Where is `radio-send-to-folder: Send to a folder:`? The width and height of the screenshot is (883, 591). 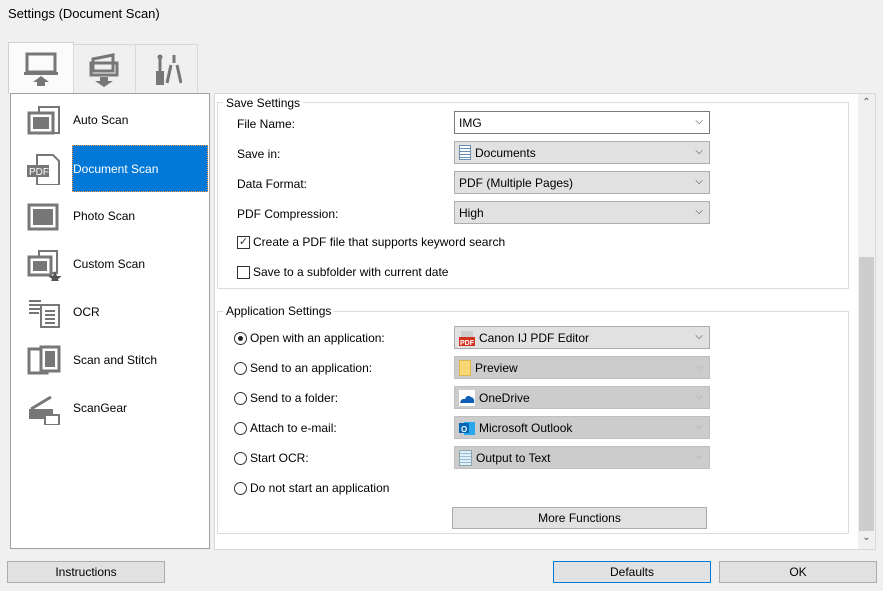
radio-send-to-folder: Send to a folder: is located at coordinates (286, 398).